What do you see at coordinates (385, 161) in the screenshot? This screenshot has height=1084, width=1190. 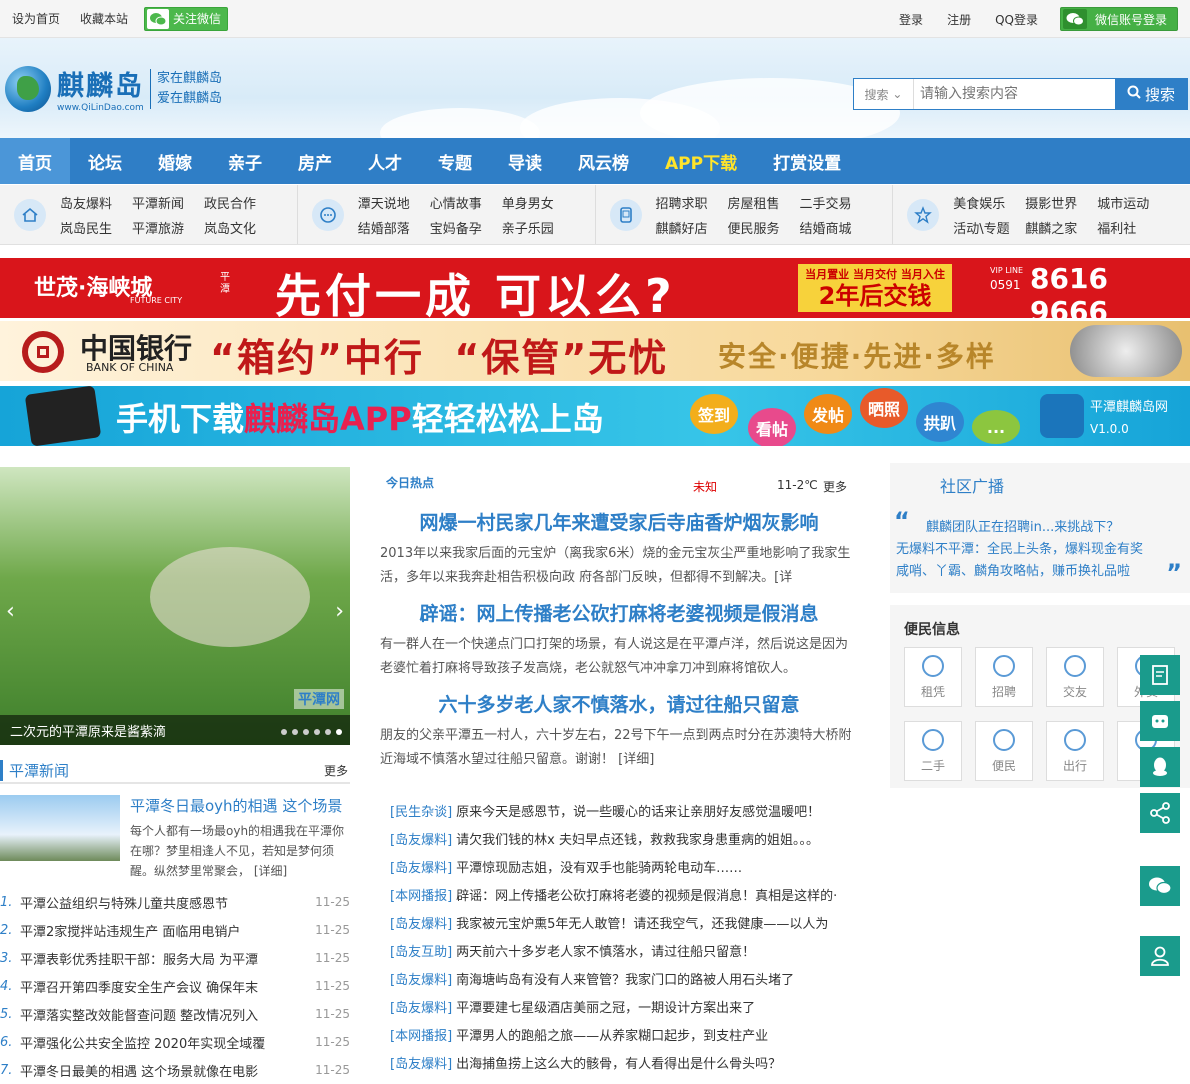 I see `nav-jobs: 人才` at bounding box center [385, 161].